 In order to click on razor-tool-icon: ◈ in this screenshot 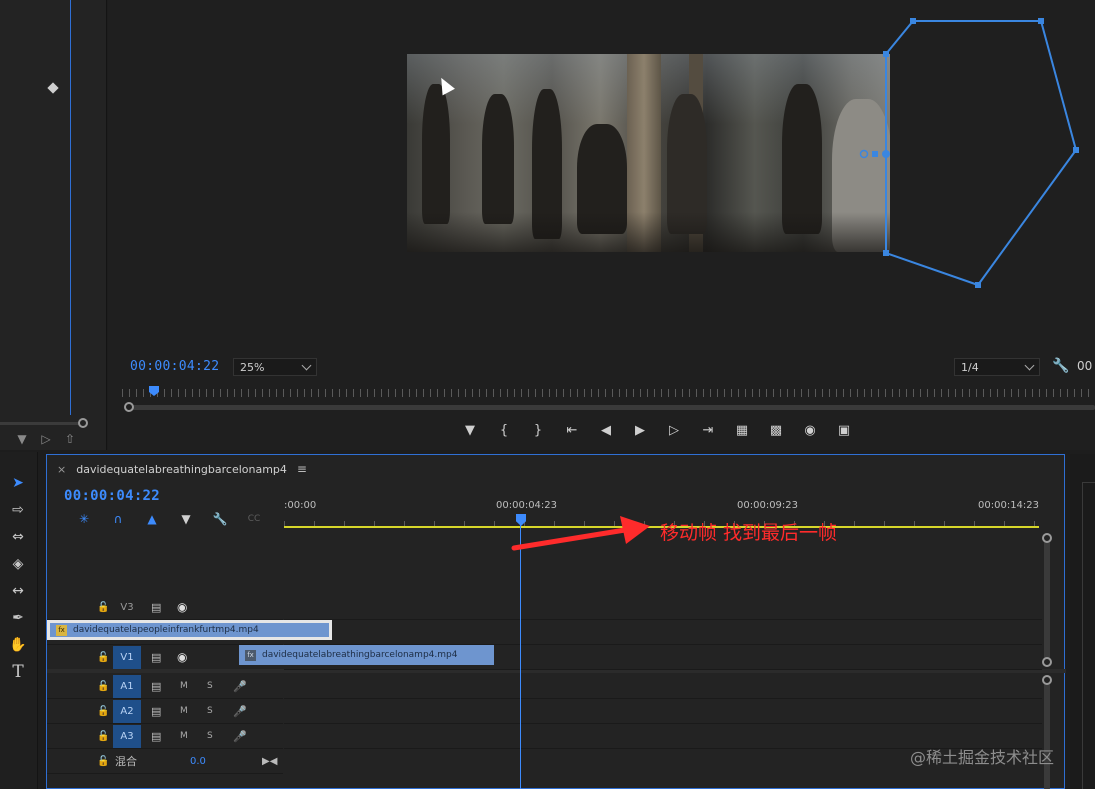, I will do `click(18, 564)`.